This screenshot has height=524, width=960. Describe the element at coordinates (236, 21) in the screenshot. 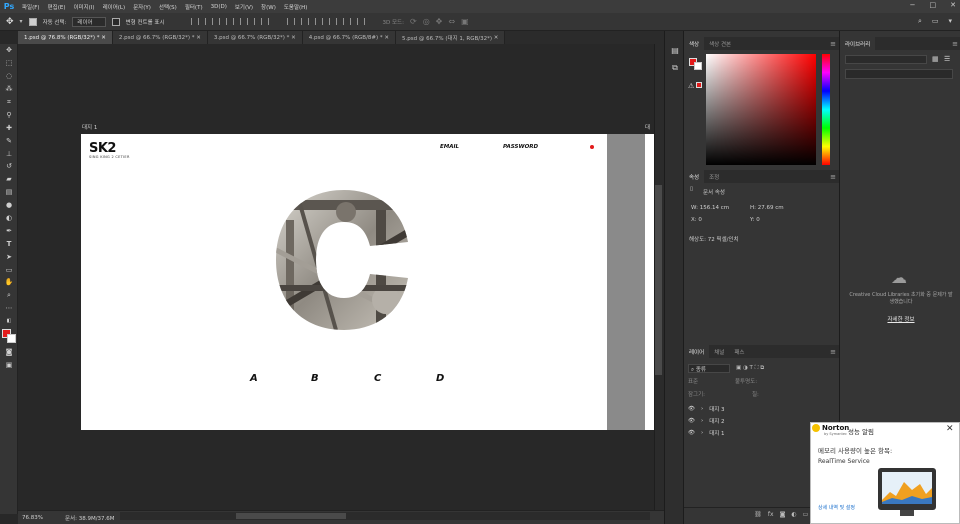

I see `align-left-icon` at that location.